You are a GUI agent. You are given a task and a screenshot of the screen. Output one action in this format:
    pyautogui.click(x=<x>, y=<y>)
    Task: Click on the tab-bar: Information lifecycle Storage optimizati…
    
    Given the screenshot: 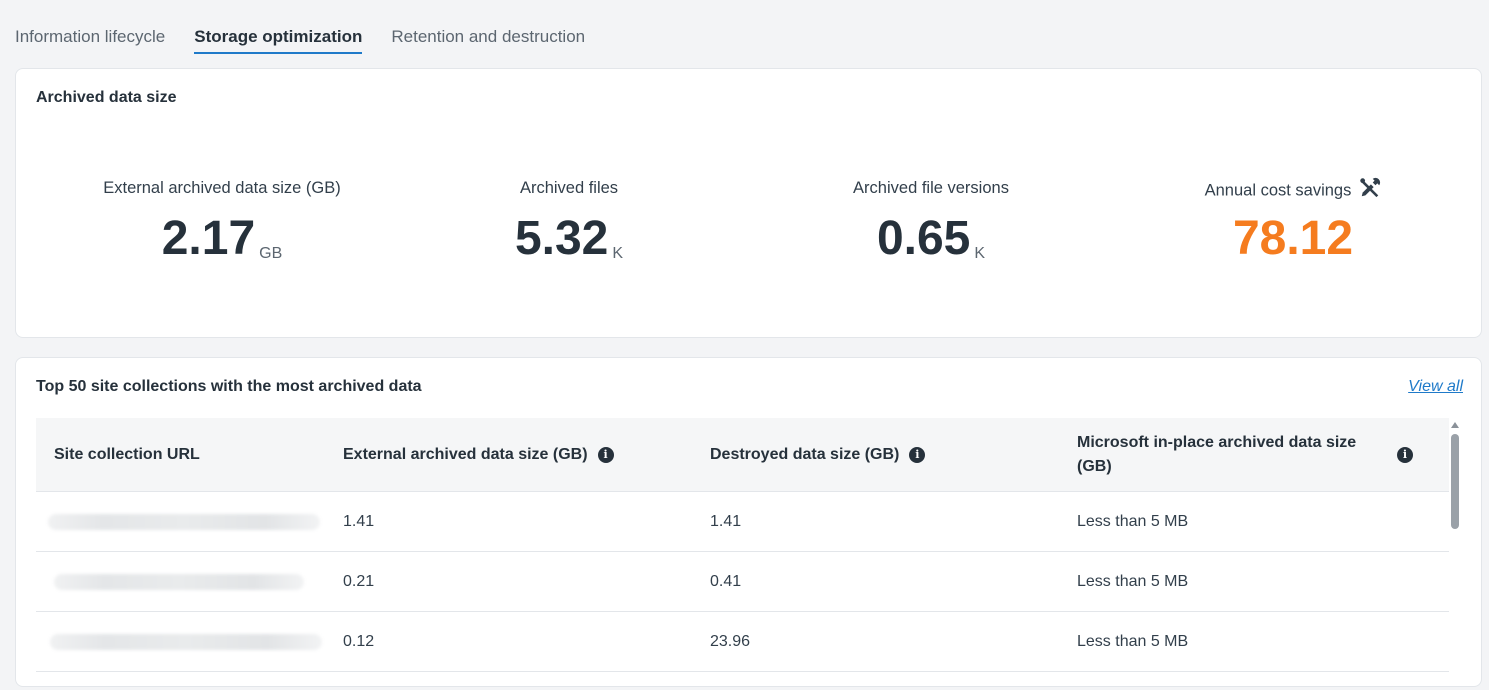 What is the action you would take?
    pyautogui.click(x=300, y=39)
    